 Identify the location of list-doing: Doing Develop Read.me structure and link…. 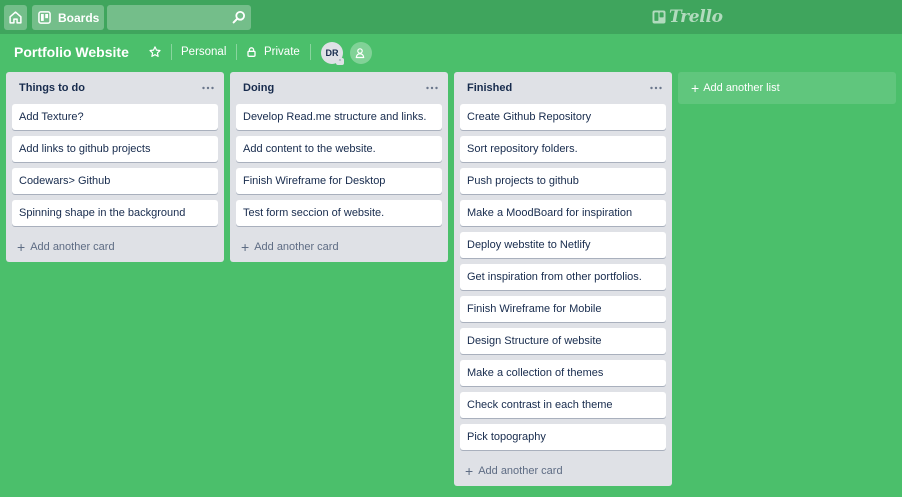
(339, 167).